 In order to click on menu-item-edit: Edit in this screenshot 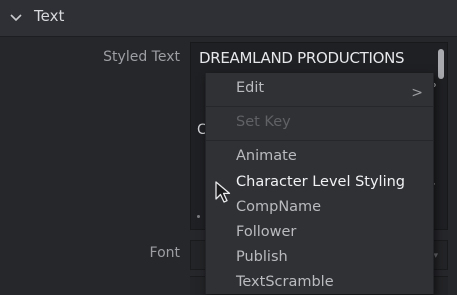, I will do `click(250, 88)`.